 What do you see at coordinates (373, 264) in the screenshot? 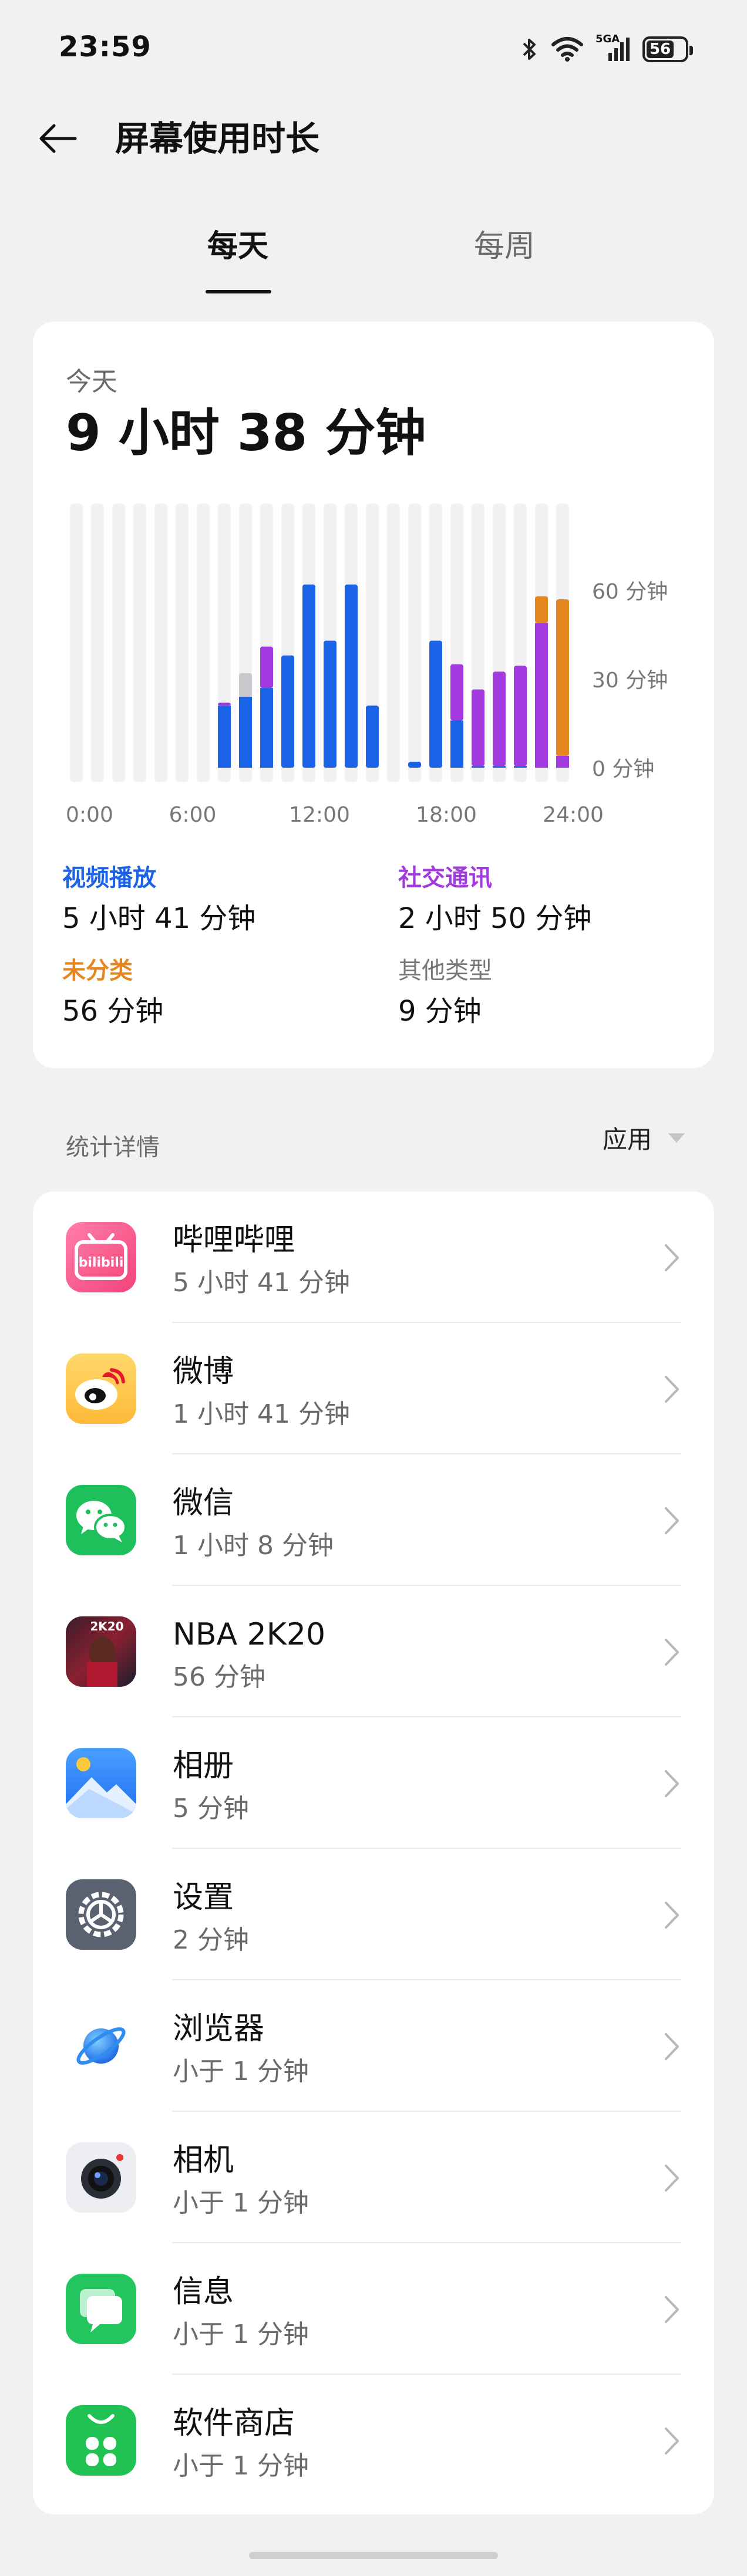
I see `period-tabs: 每天 每周` at bounding box center [373, 264].